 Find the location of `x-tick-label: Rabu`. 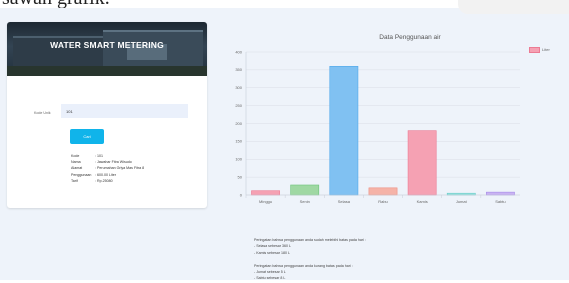

x-tick-label: Rabu is located at coordinates (383, 201).